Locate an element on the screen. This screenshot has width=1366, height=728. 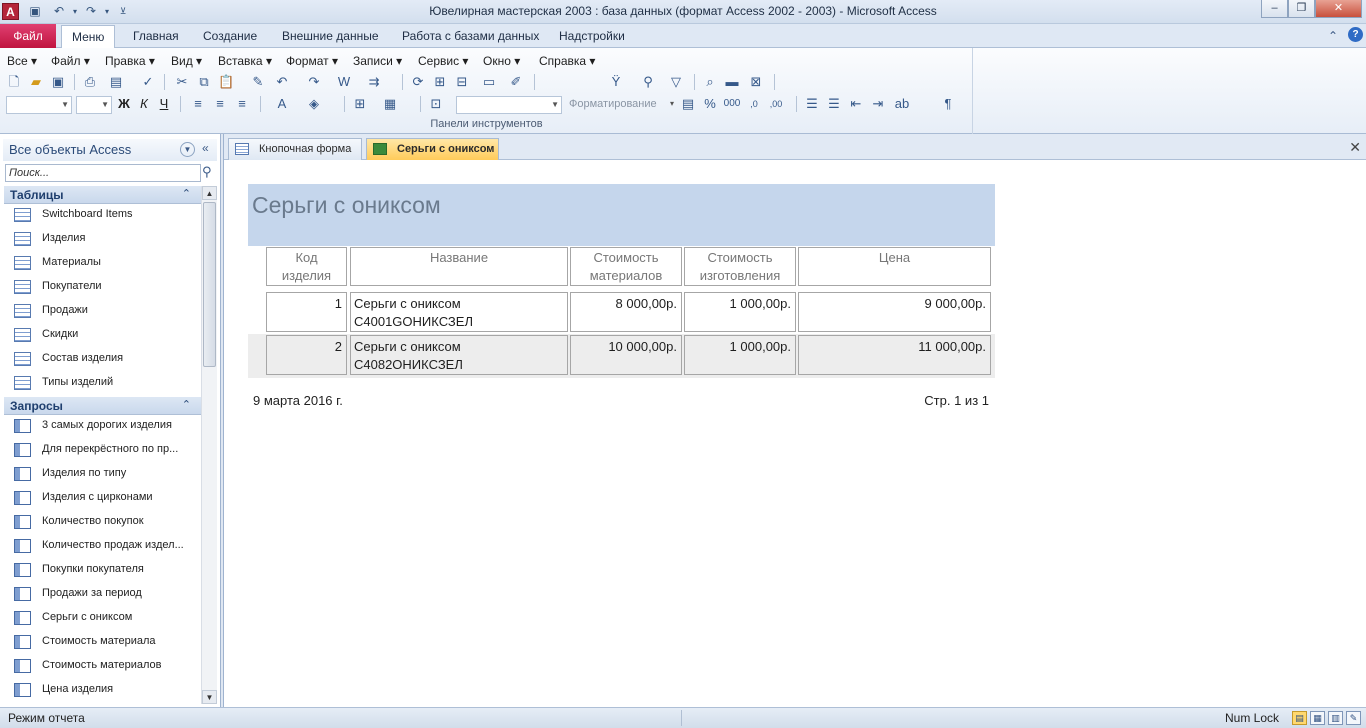
menu-all: Все ▾ is located at coordinates (22, 61).